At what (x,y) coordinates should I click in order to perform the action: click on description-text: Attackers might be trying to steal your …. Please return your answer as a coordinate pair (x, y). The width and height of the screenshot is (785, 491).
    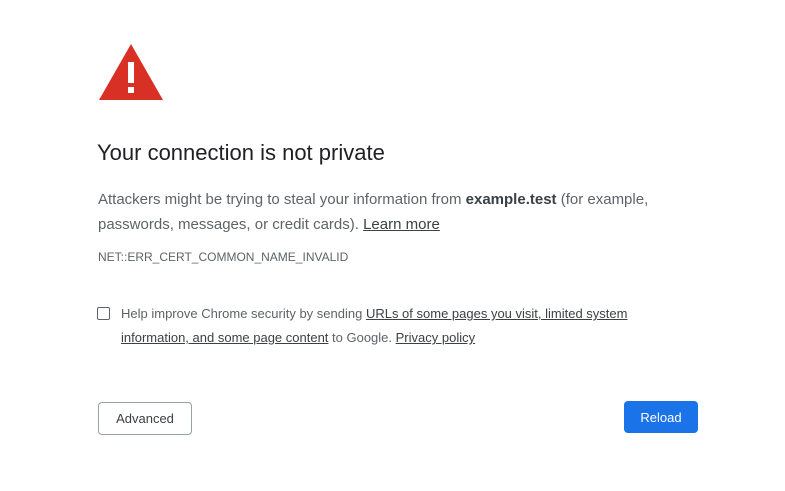
    Looking at the image, I should click on (398, 212).